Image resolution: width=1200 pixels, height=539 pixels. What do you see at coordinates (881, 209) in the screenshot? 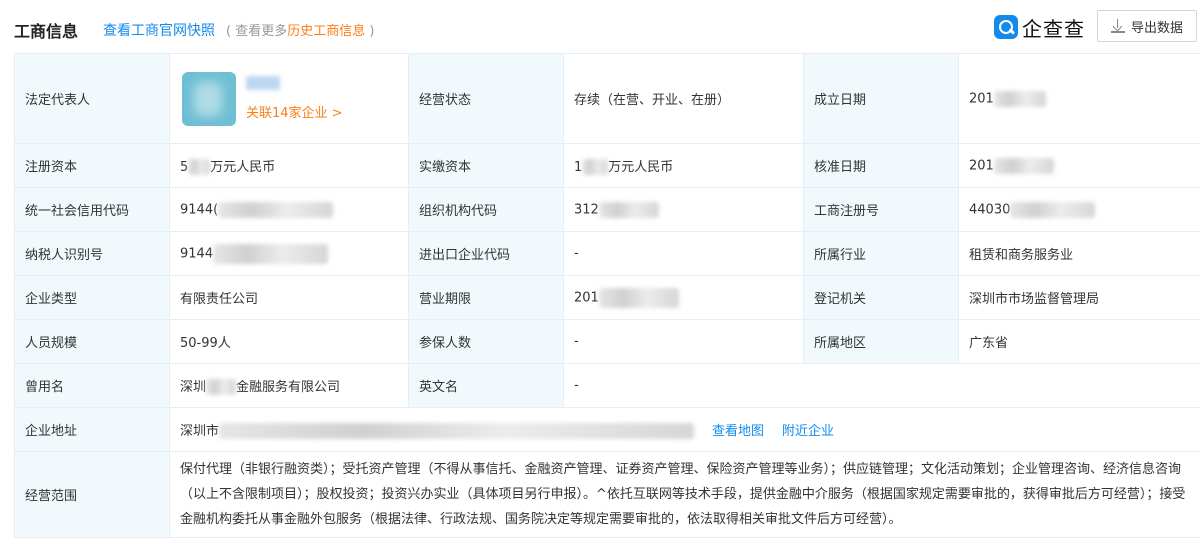
I see `reg-no-label: 工商注册号` at bounding box center [881, 209].